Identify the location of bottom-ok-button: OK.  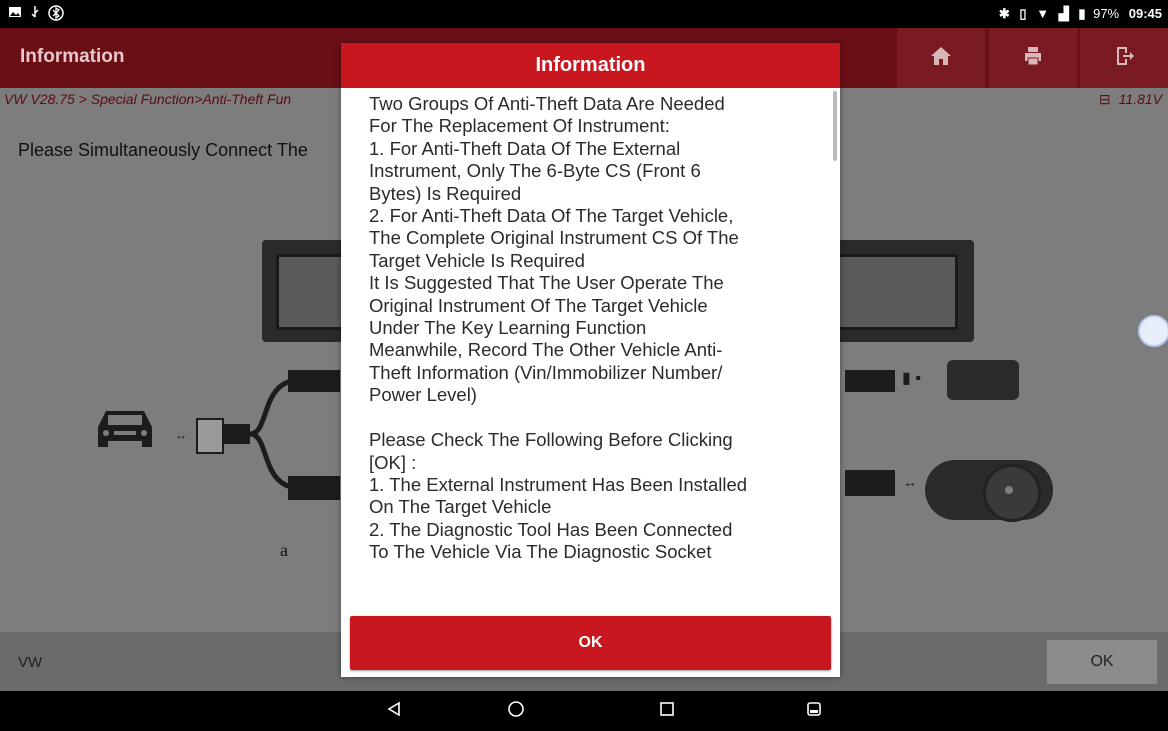
(1102, 662).